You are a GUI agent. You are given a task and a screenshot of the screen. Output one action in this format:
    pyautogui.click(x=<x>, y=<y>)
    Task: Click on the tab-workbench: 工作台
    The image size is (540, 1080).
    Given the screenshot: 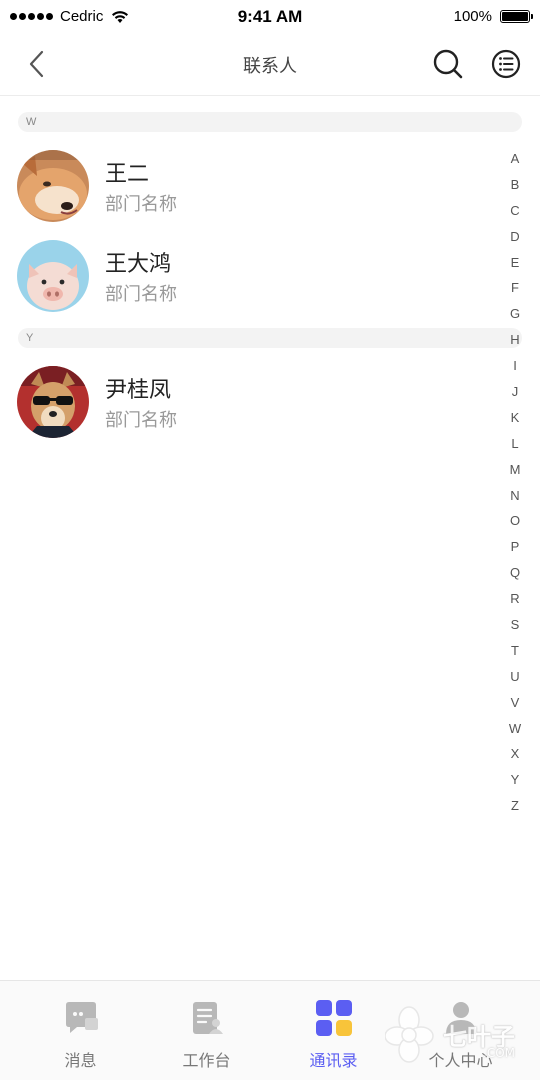 What is the action you would take?
    pyautogui.click(x=206, y=1030)
    